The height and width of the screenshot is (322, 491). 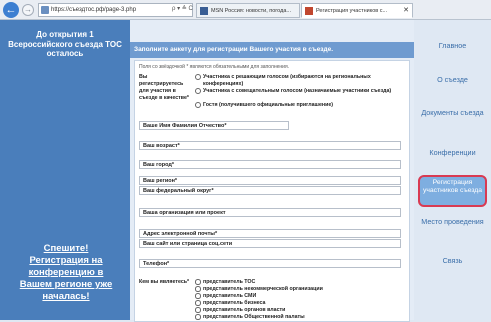 I want to click on msn-icon, so click(x=204, y=11).